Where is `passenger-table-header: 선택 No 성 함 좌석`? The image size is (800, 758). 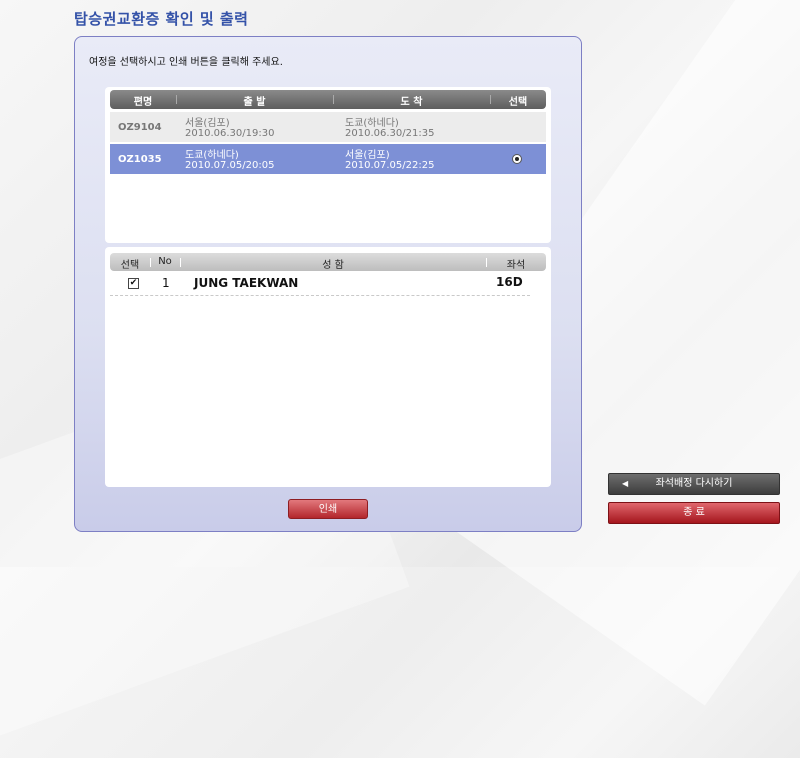 passenger-table-header: 선택 No 성 함 좌석 is located at coordinates (328, 262).